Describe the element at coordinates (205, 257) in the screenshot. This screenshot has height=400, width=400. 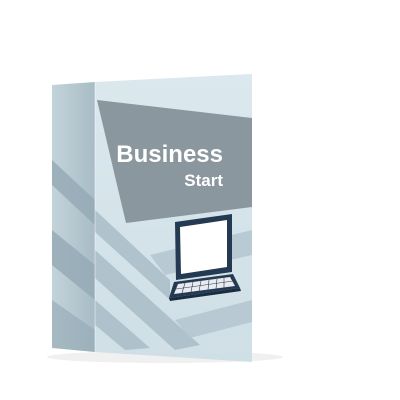
I see `laptop-icon` at that location.